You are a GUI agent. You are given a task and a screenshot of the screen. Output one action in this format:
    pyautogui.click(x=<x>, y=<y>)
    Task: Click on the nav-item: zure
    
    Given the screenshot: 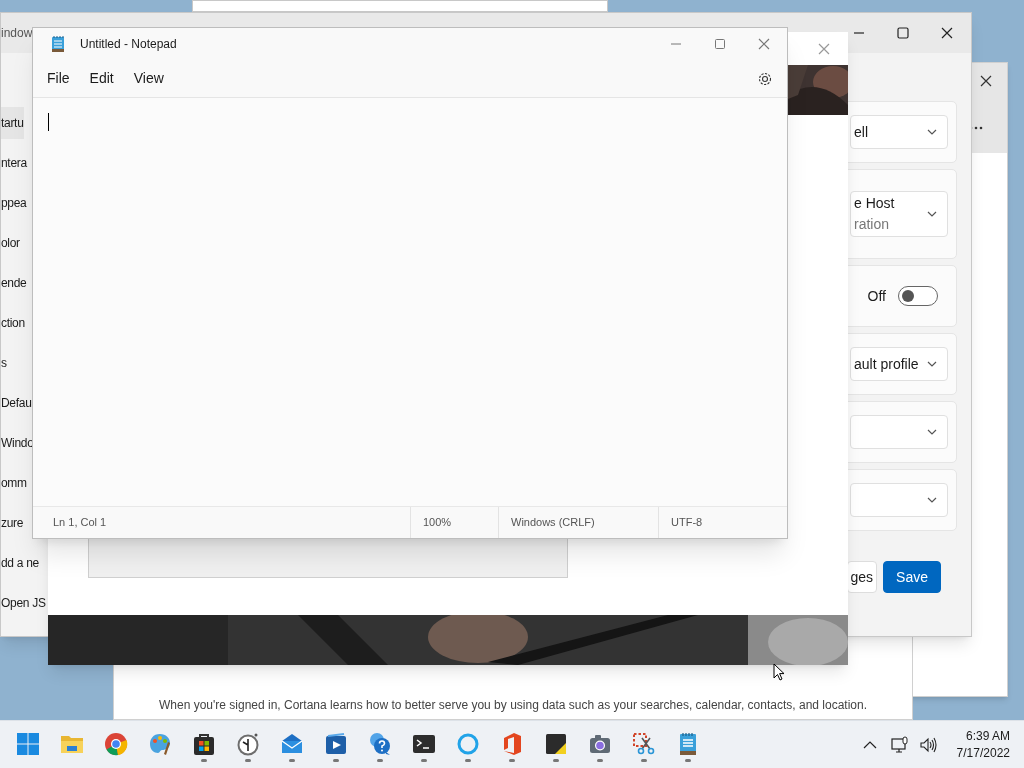 What is the action you would take?
    pyautogui.click(x=12, y=523)
    